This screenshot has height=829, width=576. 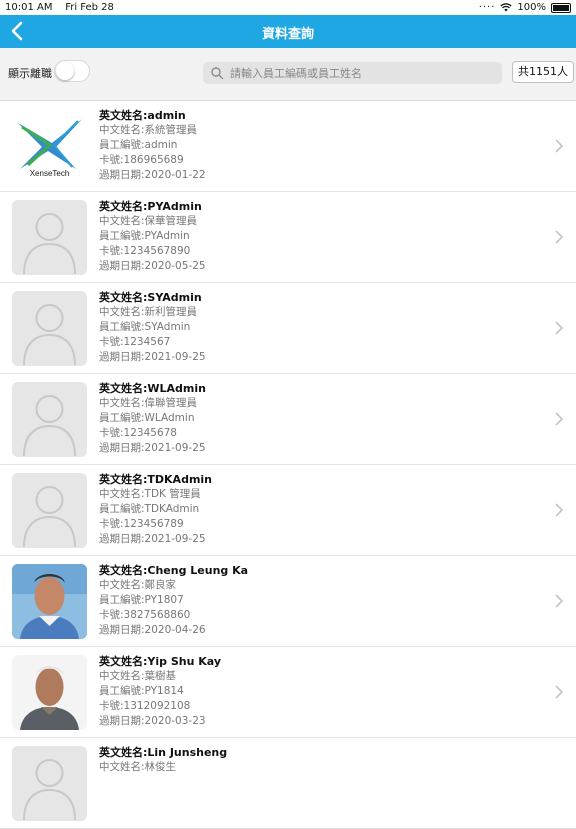 What do you see at coordinates (138, 433) in the screenshot?
I see `card-number: 卡號:12345678` at bounding box center [138, 433].